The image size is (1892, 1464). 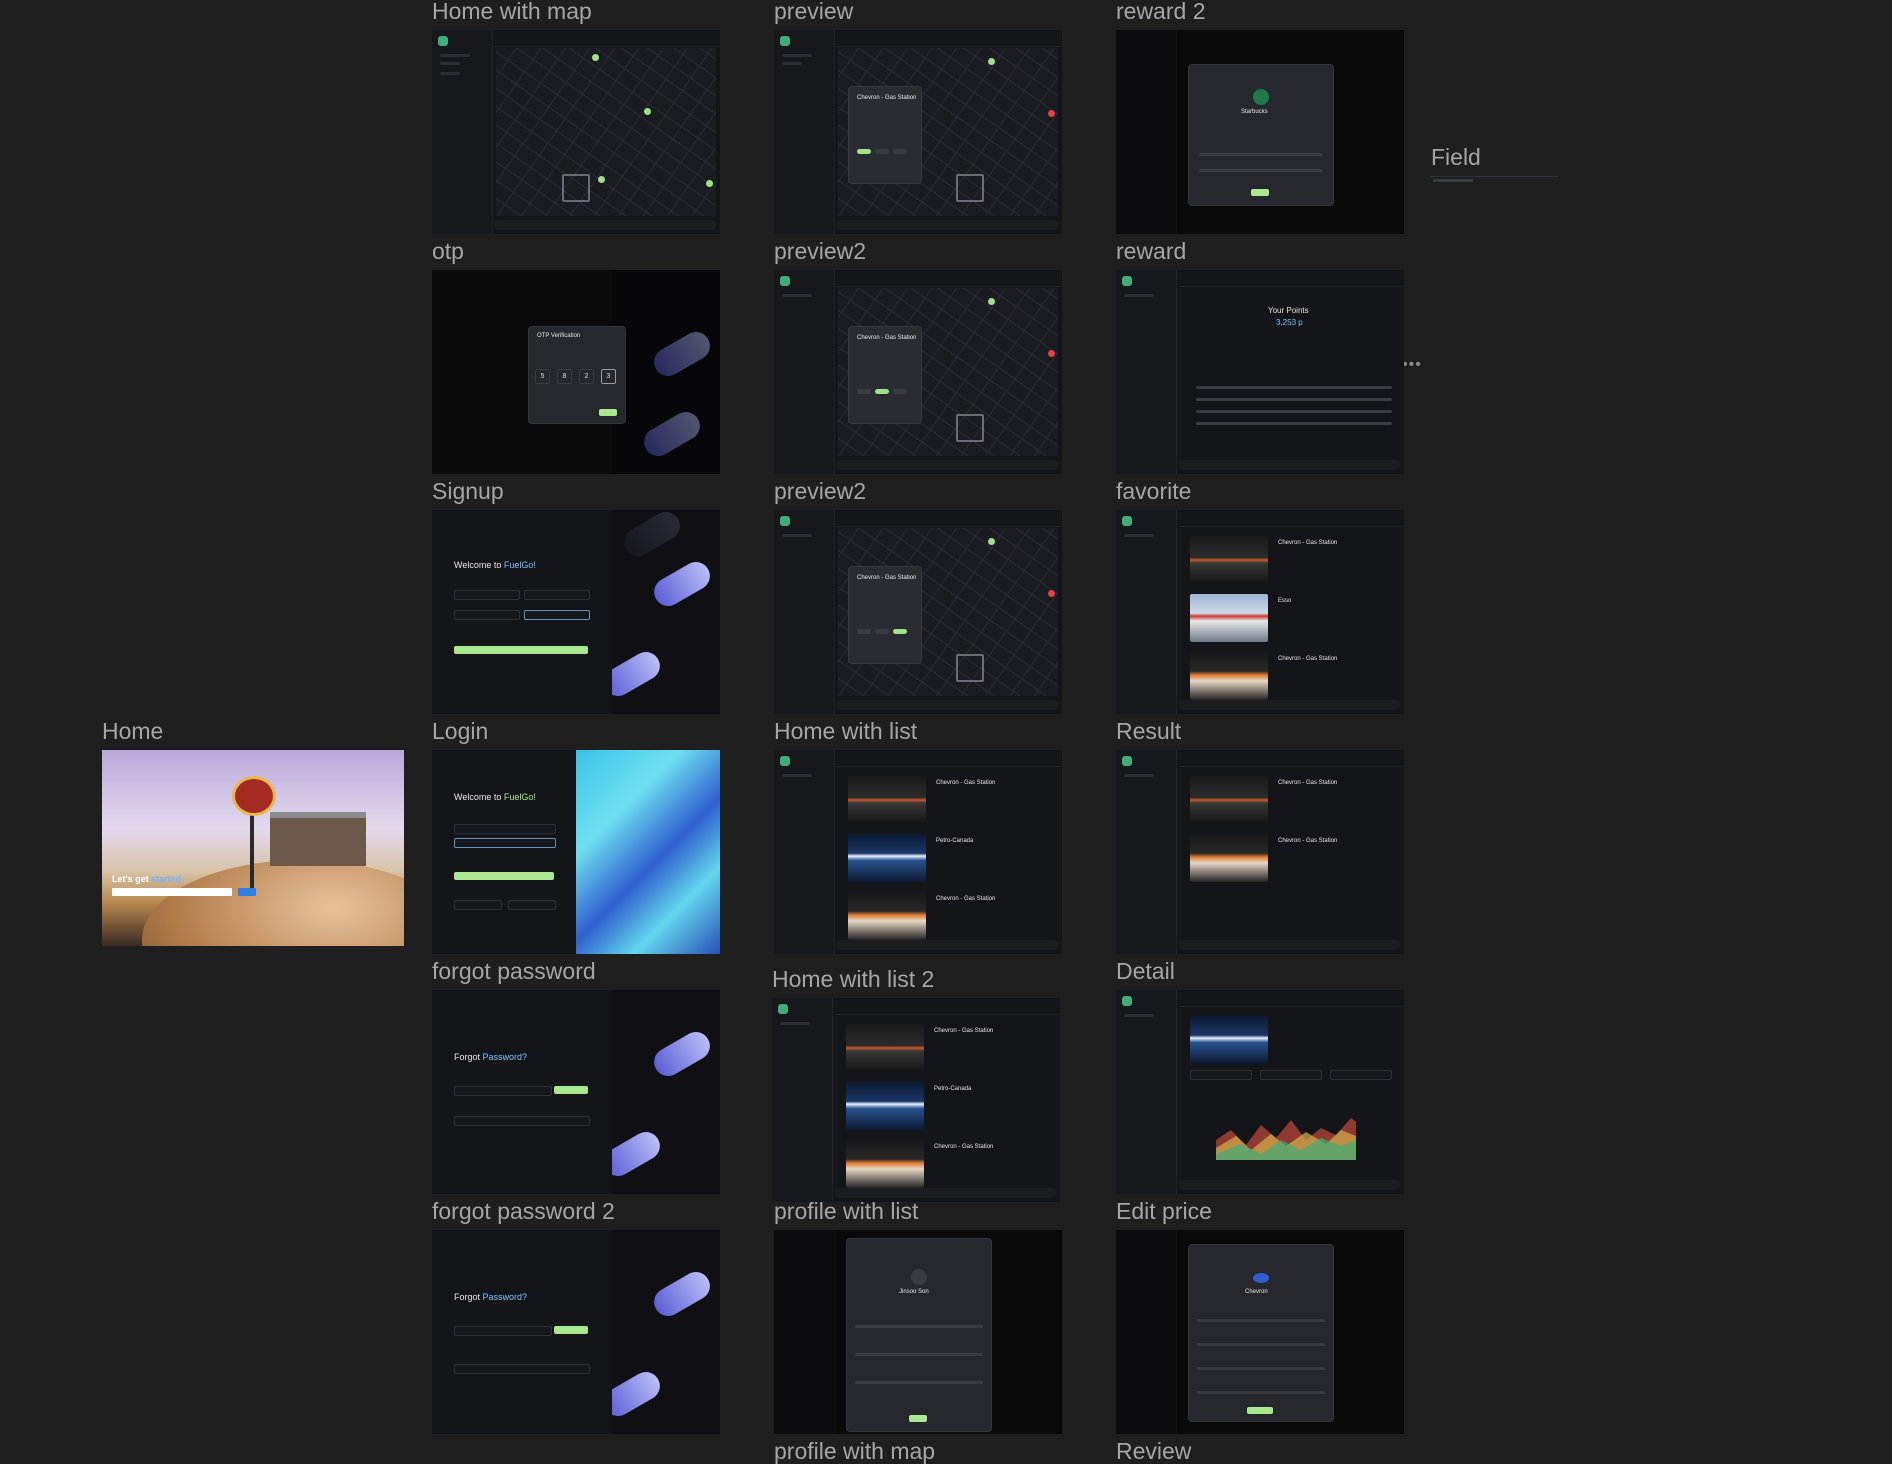 What do you see at coordinates (1361, 1075) in the screenshot?
I see `station-select` at bounding box center [1361, 1075].